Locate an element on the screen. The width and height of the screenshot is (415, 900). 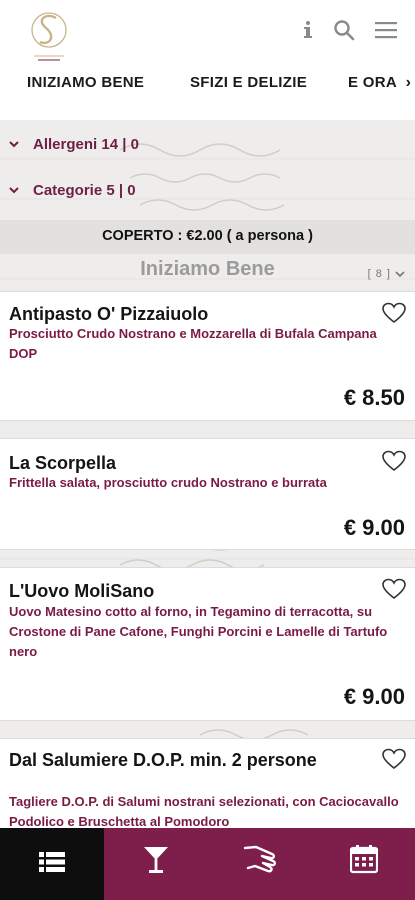
cocktail-glass-icon is located at coordinates (156, 860).